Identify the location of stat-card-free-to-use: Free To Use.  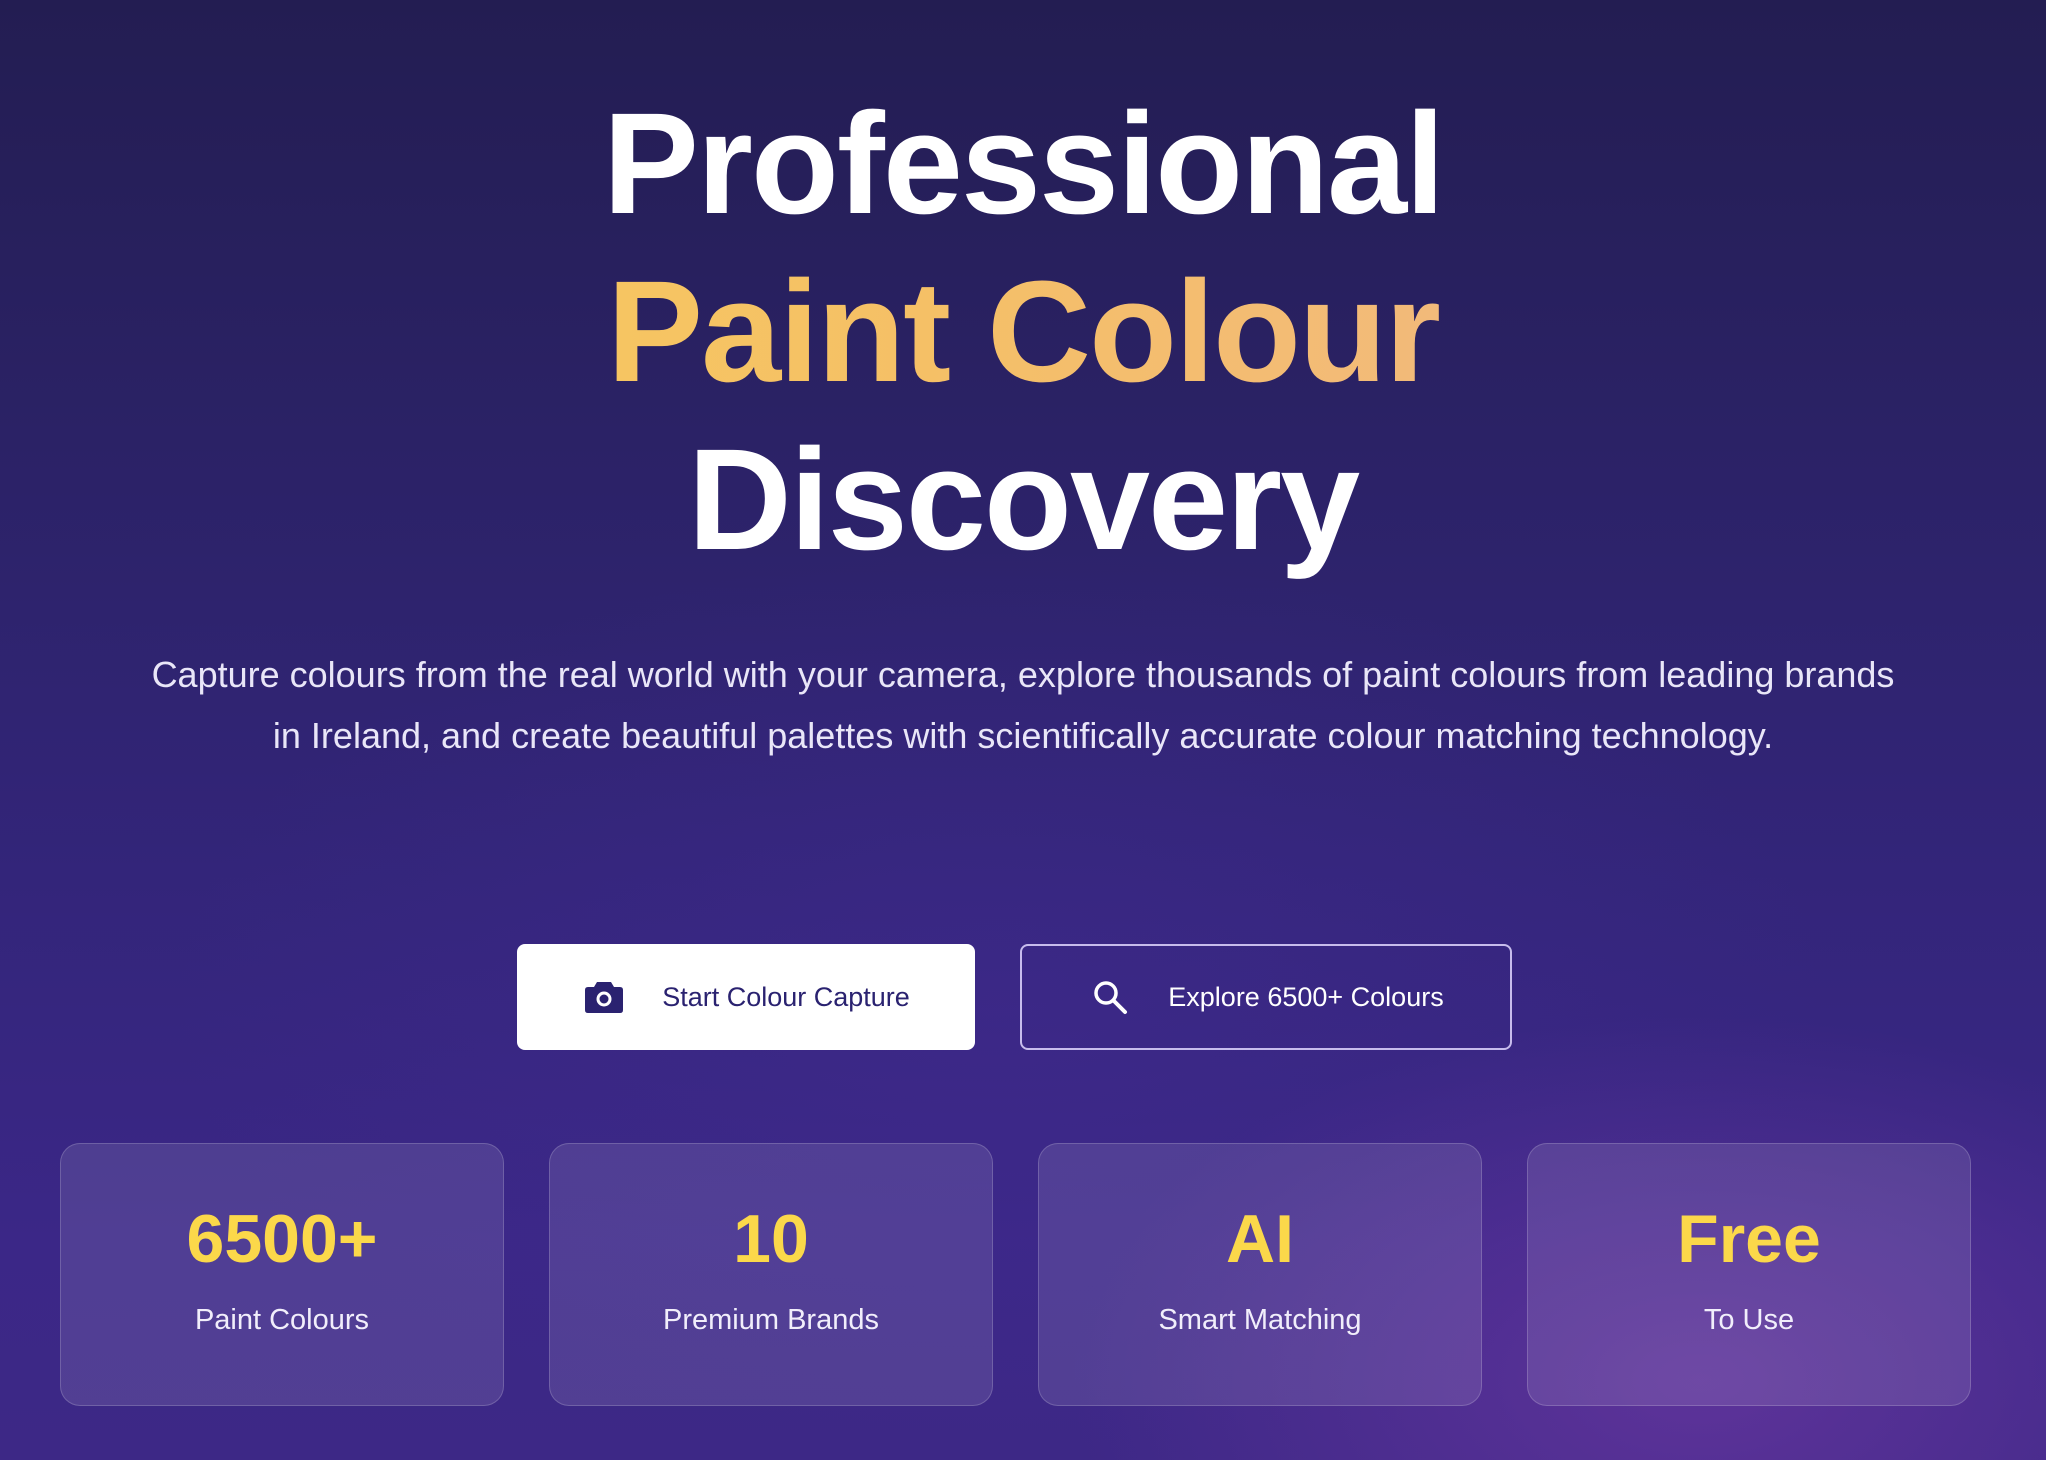
(1749, 1274).